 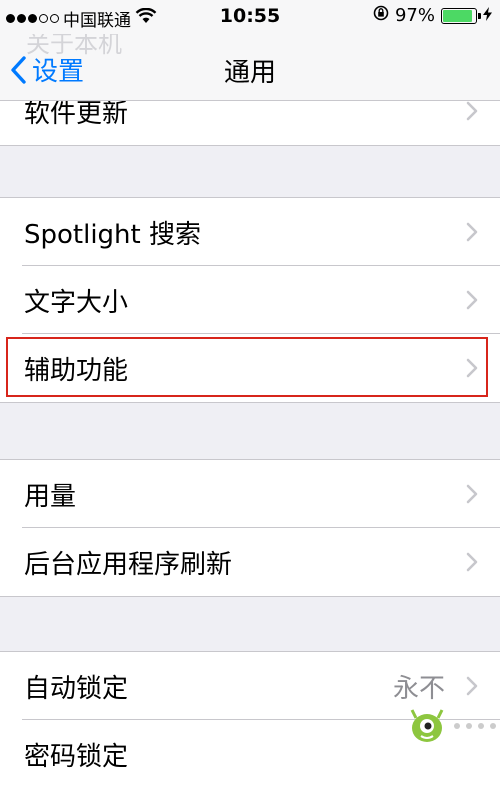 I want to click on row-value: 永不, so click(x=418, y=689).